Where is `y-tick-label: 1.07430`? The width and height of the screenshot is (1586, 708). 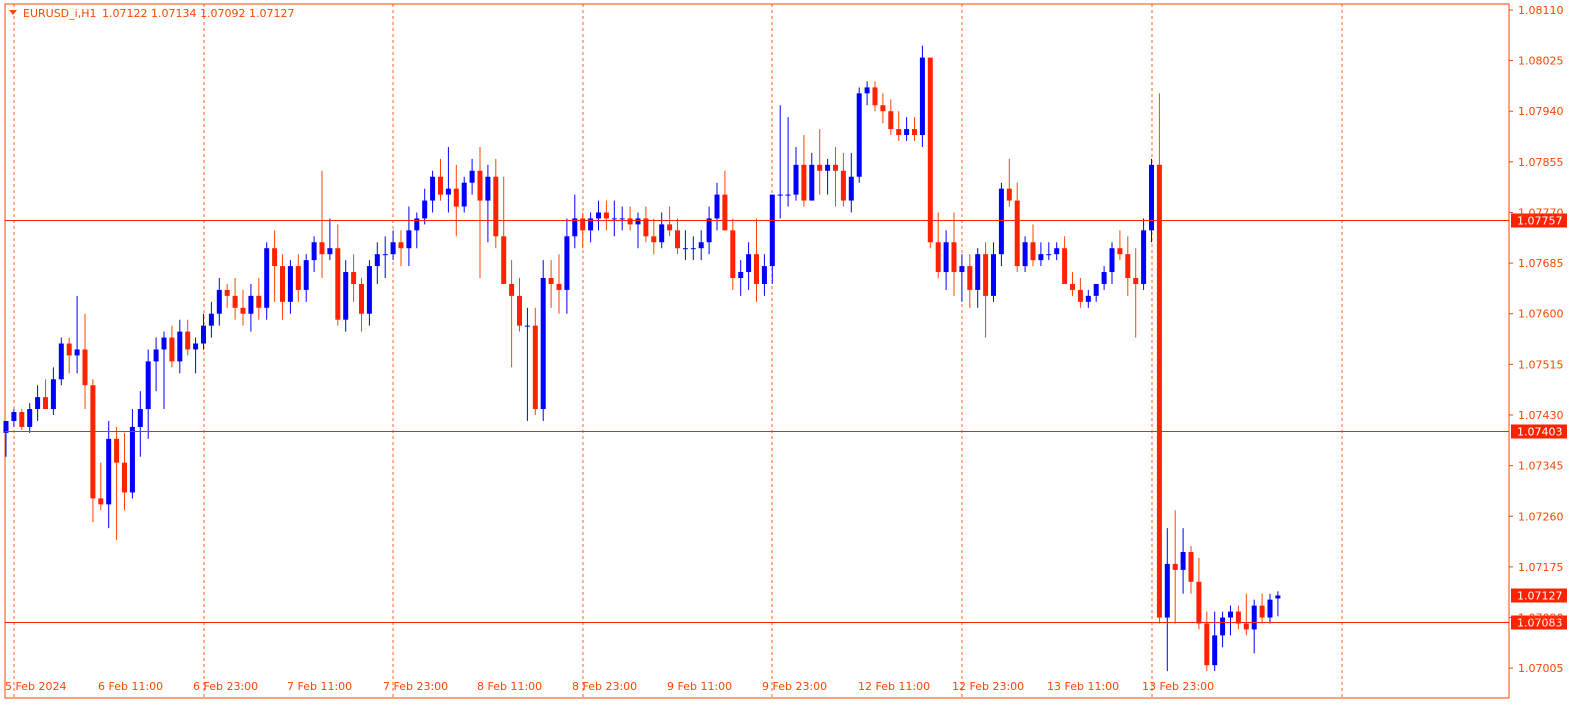
y-tick-label: 1.07430 is located at coordinates (1541, 415).